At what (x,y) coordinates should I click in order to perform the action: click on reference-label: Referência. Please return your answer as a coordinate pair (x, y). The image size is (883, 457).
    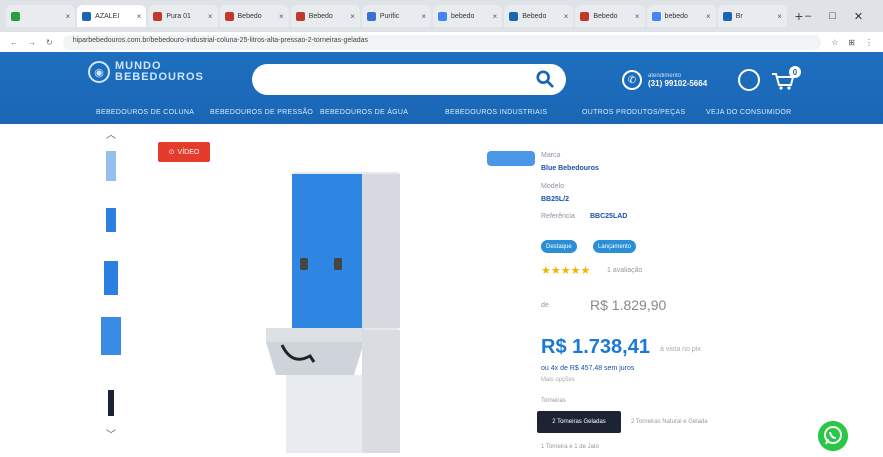
    Looking at the image, I should click on (558, 216).